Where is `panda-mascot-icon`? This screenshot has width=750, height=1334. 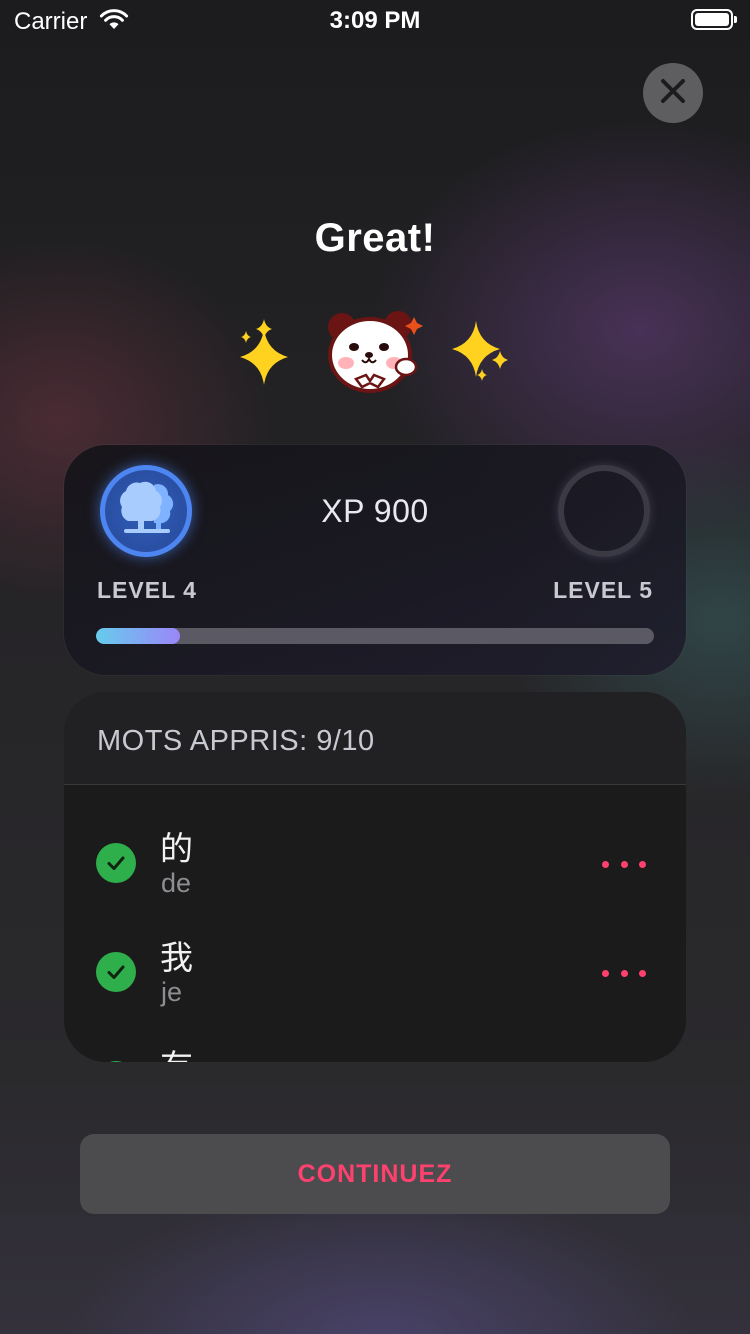 panda-mascot-icon is located at coordinates (374, 355).